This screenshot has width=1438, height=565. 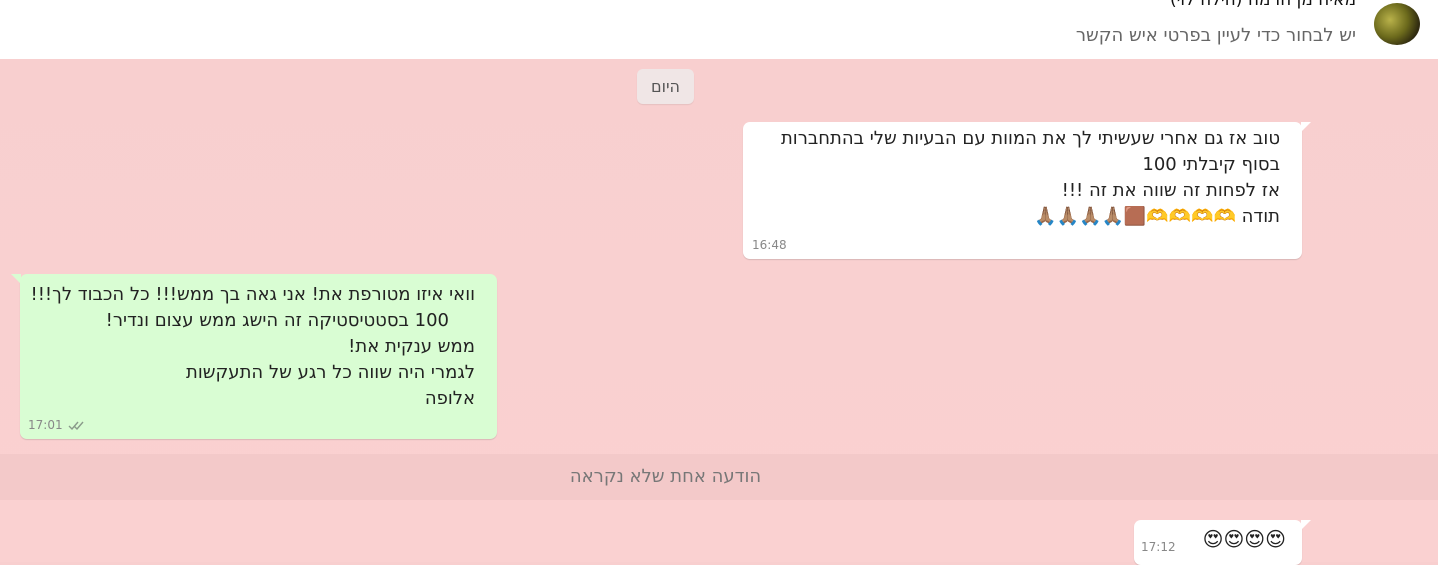 I want to click on message-line: 😍😍😍😍, so click(x=1244, y=539).